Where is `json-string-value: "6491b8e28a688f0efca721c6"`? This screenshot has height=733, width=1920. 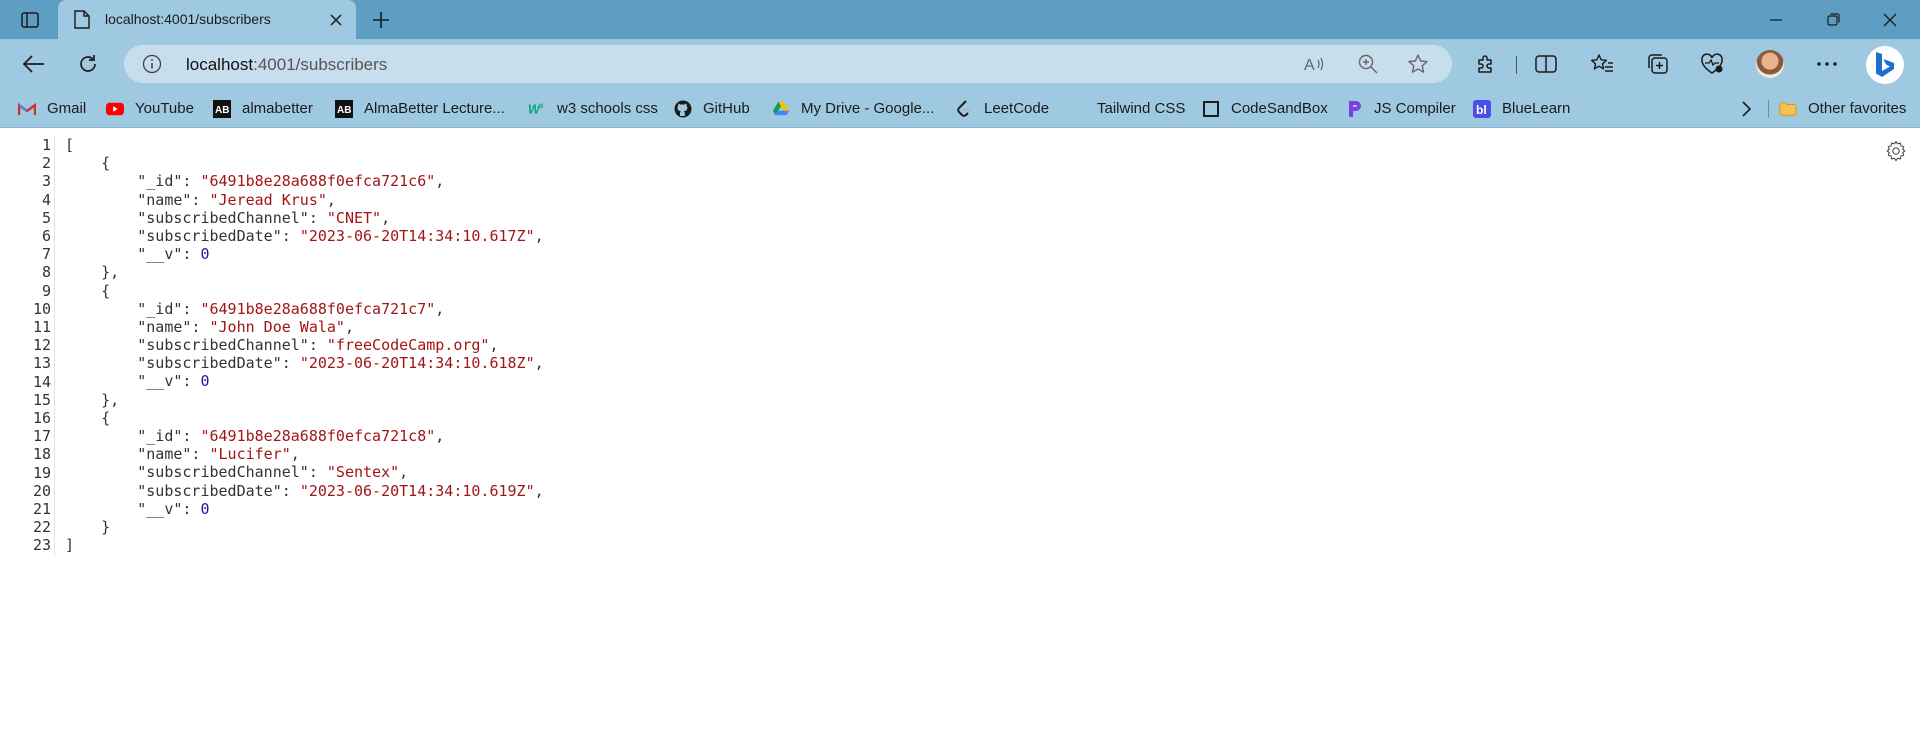 json-string-value: "6491b8e28a688f0efca721c6" is located at coordinates (318, 181).